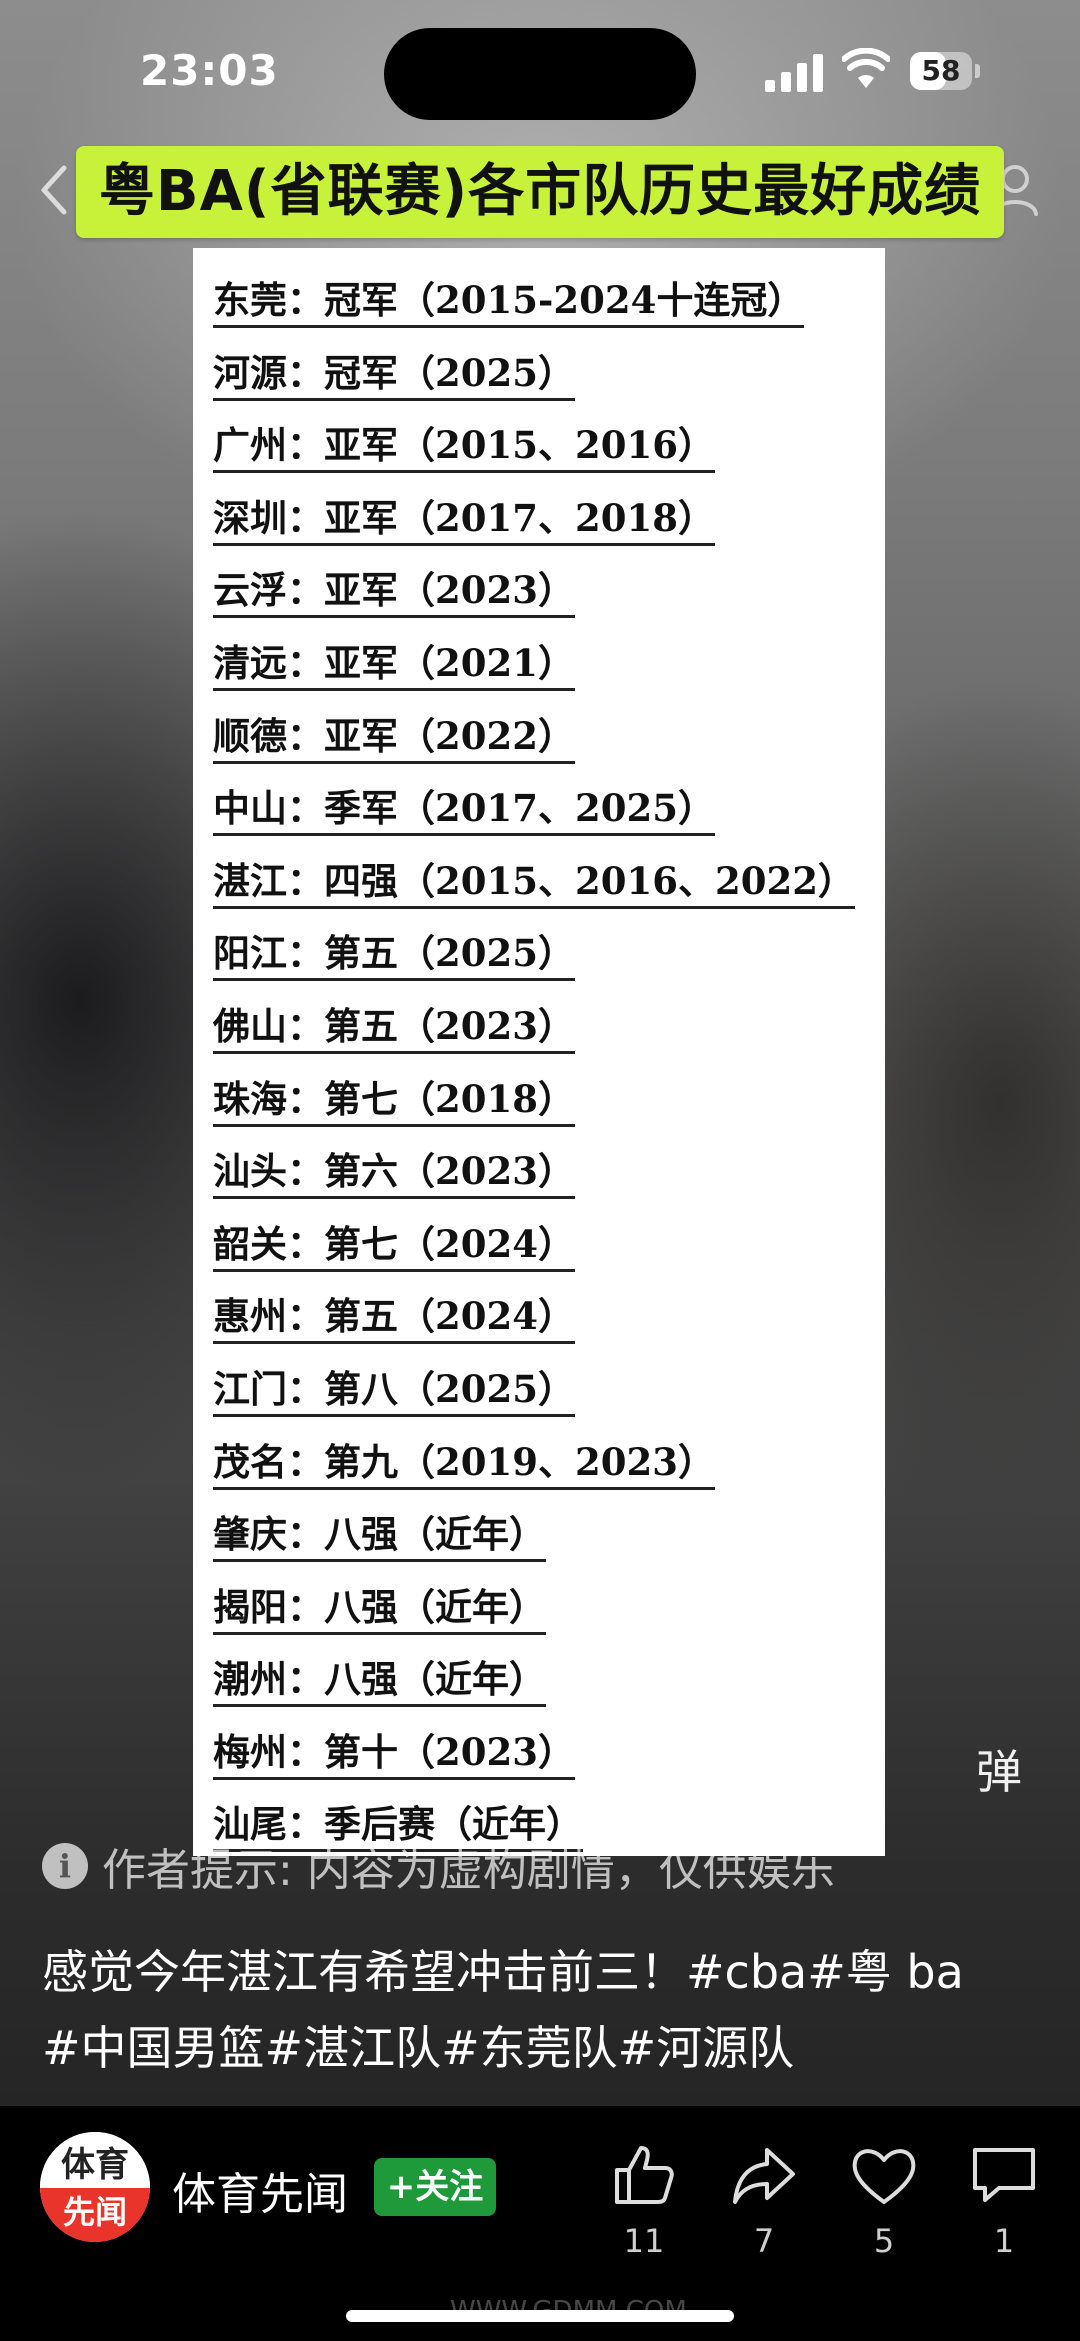  Describe the element at coordinates (1004, 2241) in the screenshot. I see `comment-count: 1` at that location.